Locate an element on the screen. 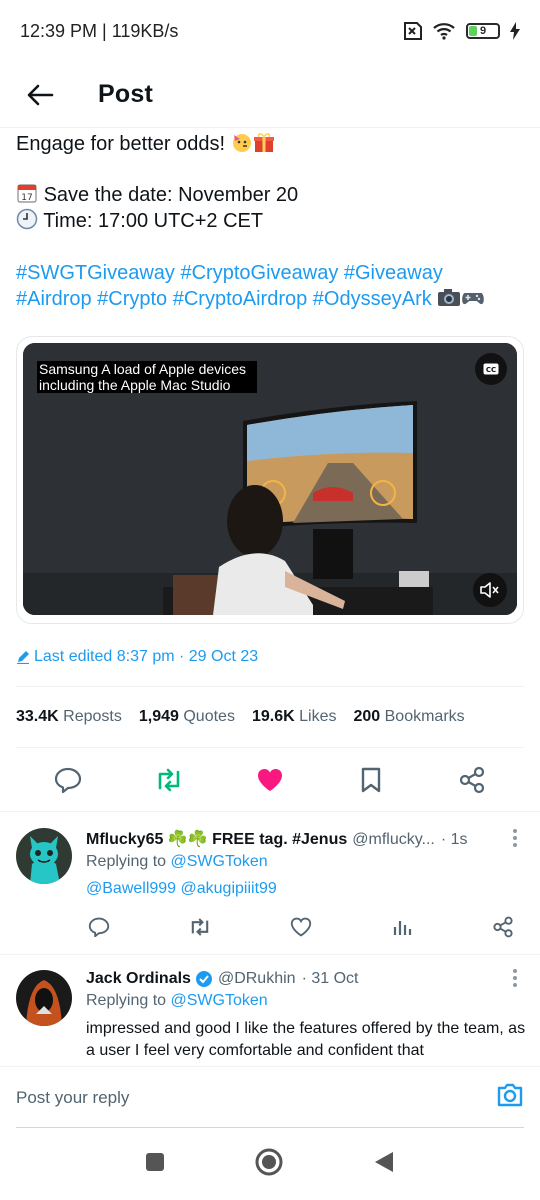 The width and height of the screenshot is (540, 1200). last-edited-link: Last edited 8:37 pm · 29 Oct 23 is located at coordinates (137, 657).